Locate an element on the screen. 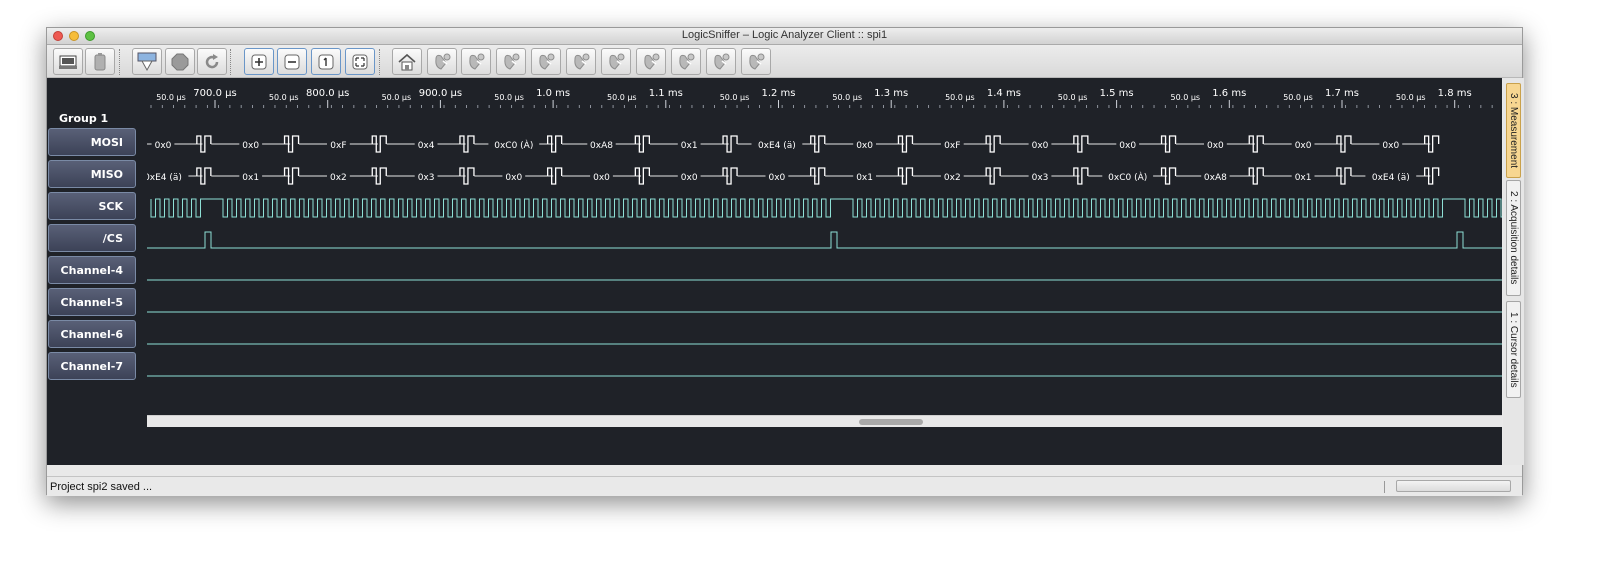 The width and height of the screenshot is (1600, 570). zoom-original-icon is located at coordinates (326, 62).